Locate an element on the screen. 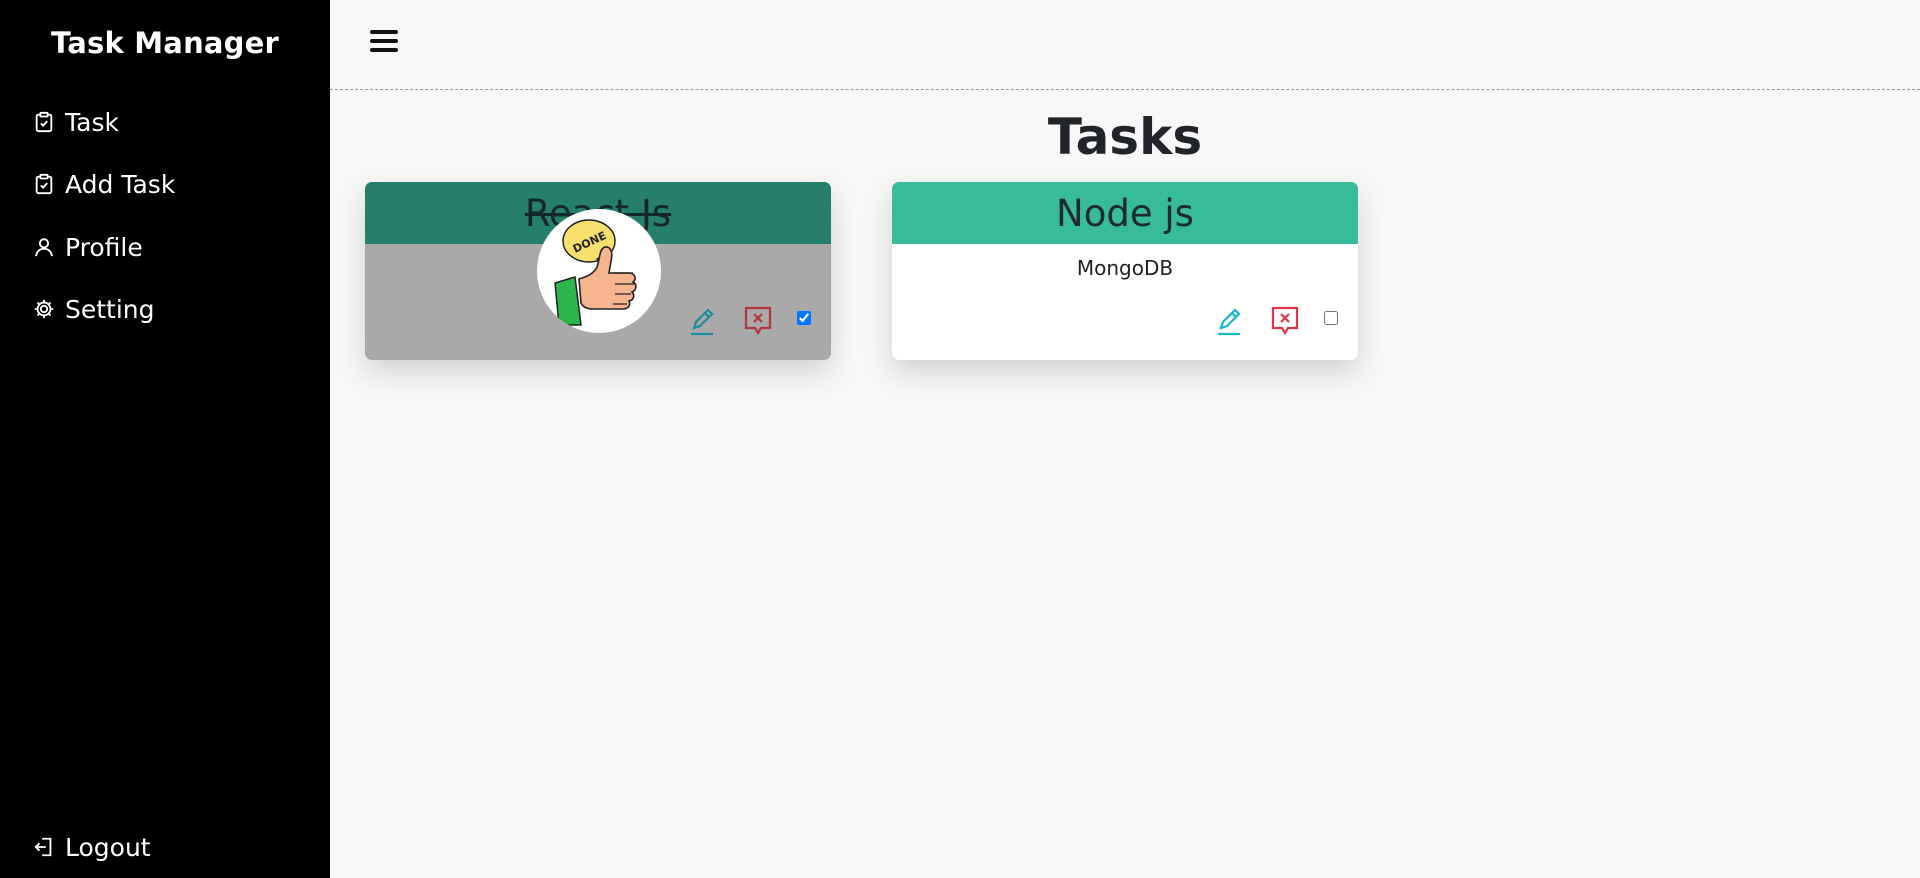 The height and width of the screenshot is (878, 1920). hamburger-icon is located at coordinates (384, 42).